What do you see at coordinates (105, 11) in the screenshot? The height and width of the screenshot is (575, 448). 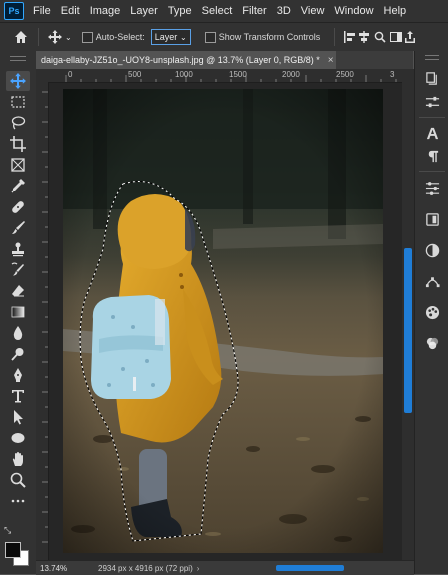 I see `menu-image: Image` at bounding box center [105, 11].